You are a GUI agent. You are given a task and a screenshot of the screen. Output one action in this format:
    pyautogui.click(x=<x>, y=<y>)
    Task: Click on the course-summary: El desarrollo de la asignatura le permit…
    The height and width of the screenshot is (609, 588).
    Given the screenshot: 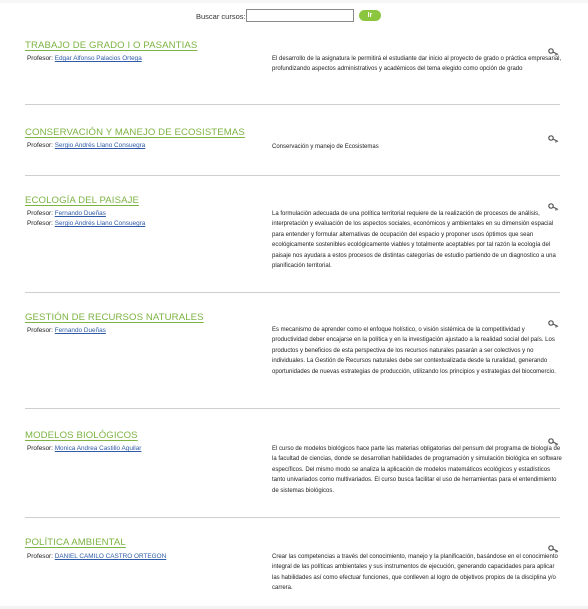 What is the action you would take?
    pyautogui.click(x=417, y=64)
    